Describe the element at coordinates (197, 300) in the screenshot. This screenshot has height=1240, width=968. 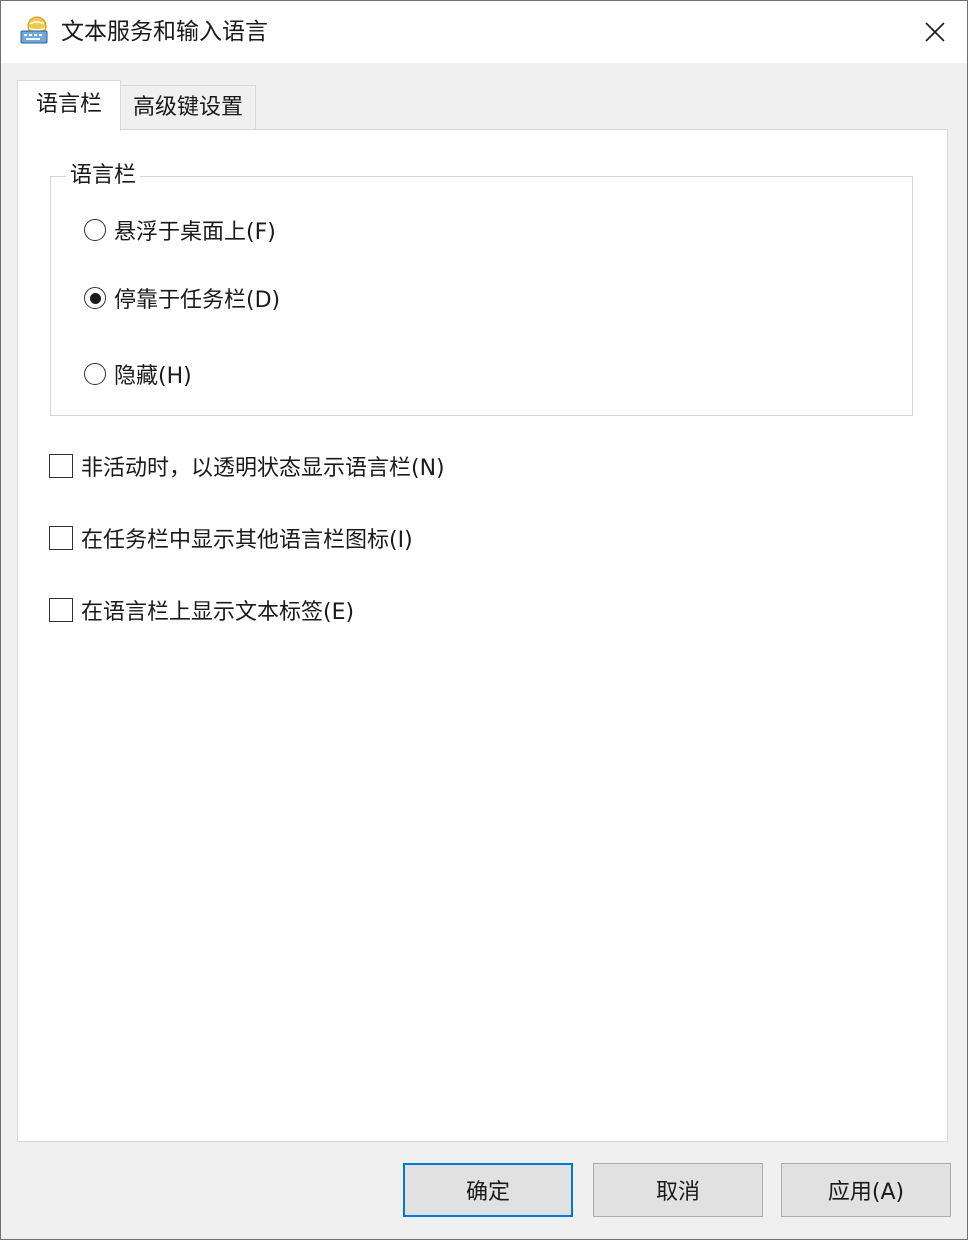
I see `radio-label: 停靠于任务栏(D)` at that location.